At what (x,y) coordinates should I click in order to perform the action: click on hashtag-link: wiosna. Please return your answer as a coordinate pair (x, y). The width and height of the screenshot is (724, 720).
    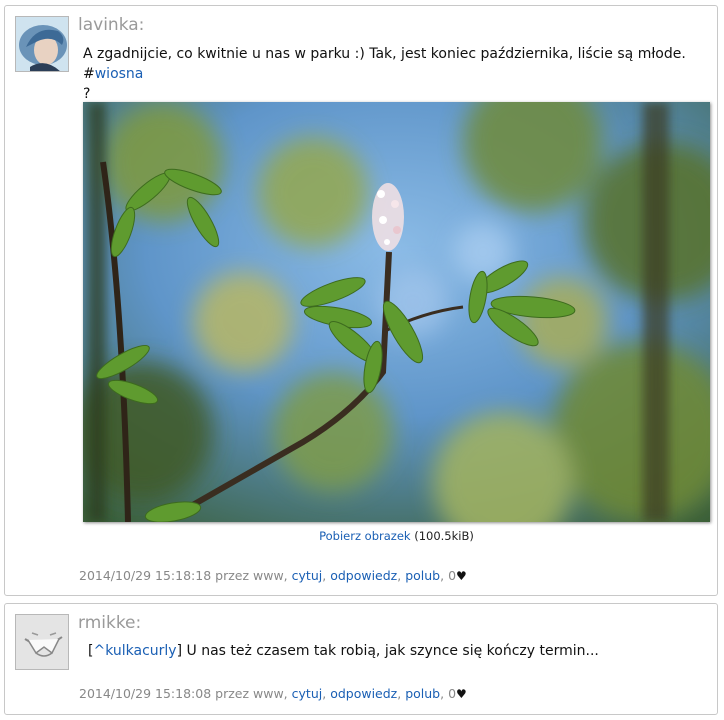
    Looking at the image, I should click on (119, 74).